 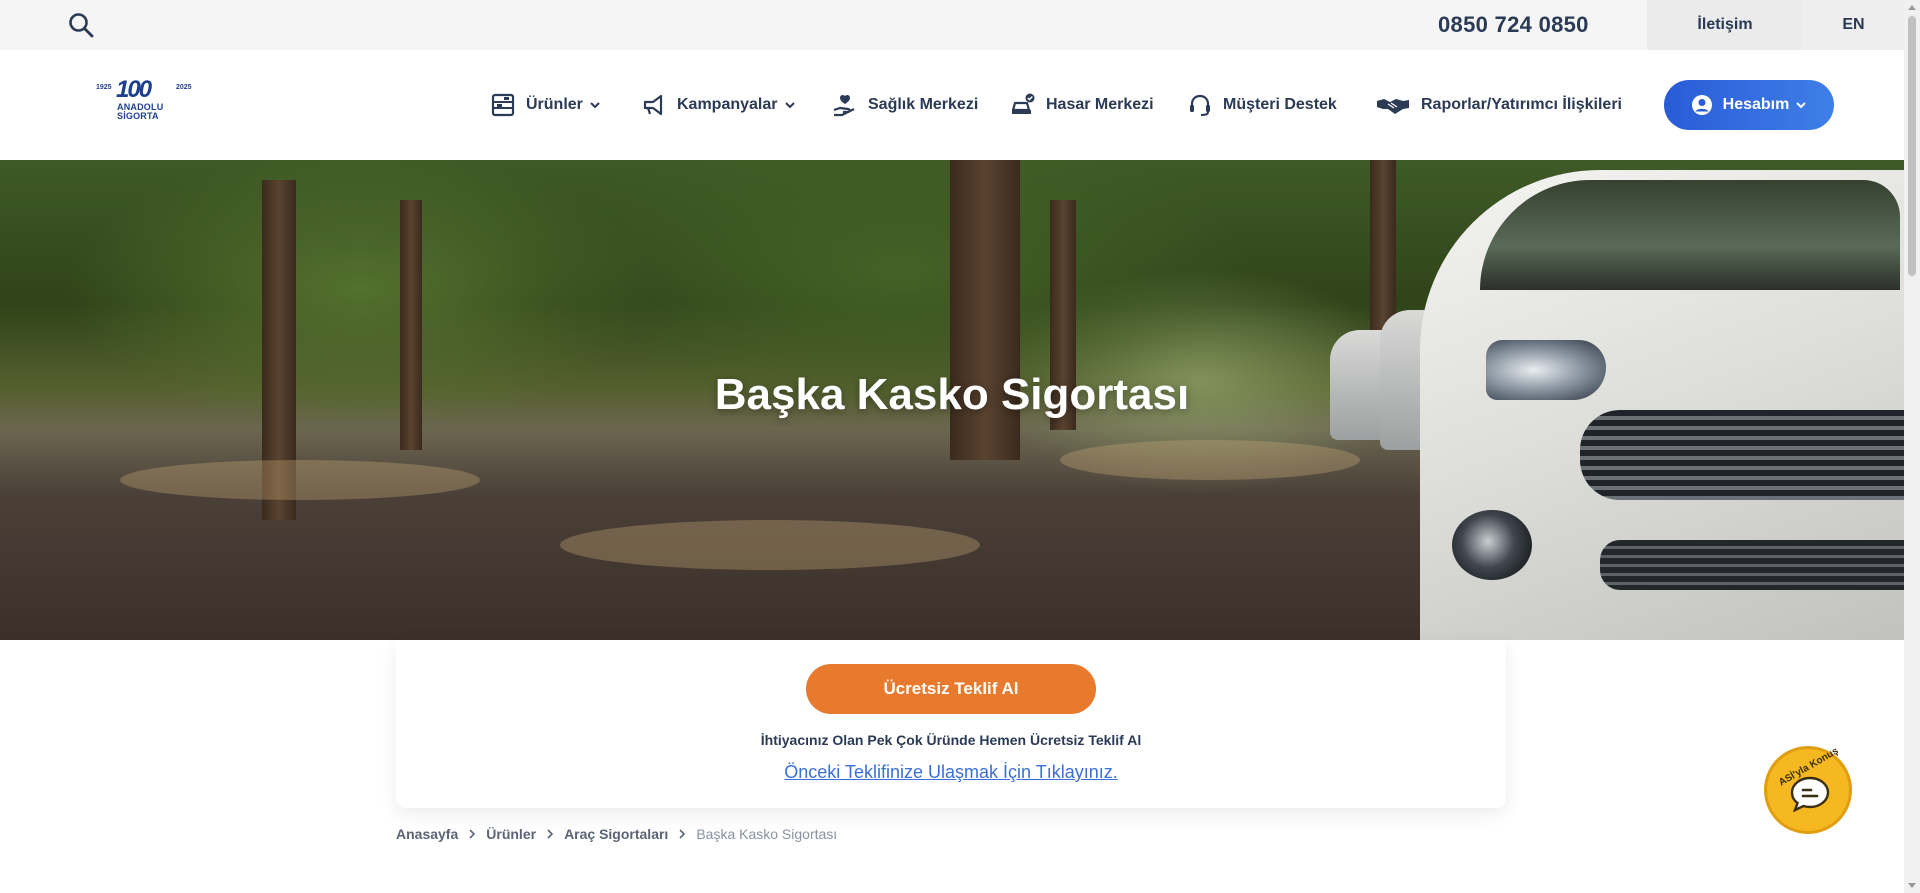 I want to click on language-switch: EN, so click(x=1853, y=25).